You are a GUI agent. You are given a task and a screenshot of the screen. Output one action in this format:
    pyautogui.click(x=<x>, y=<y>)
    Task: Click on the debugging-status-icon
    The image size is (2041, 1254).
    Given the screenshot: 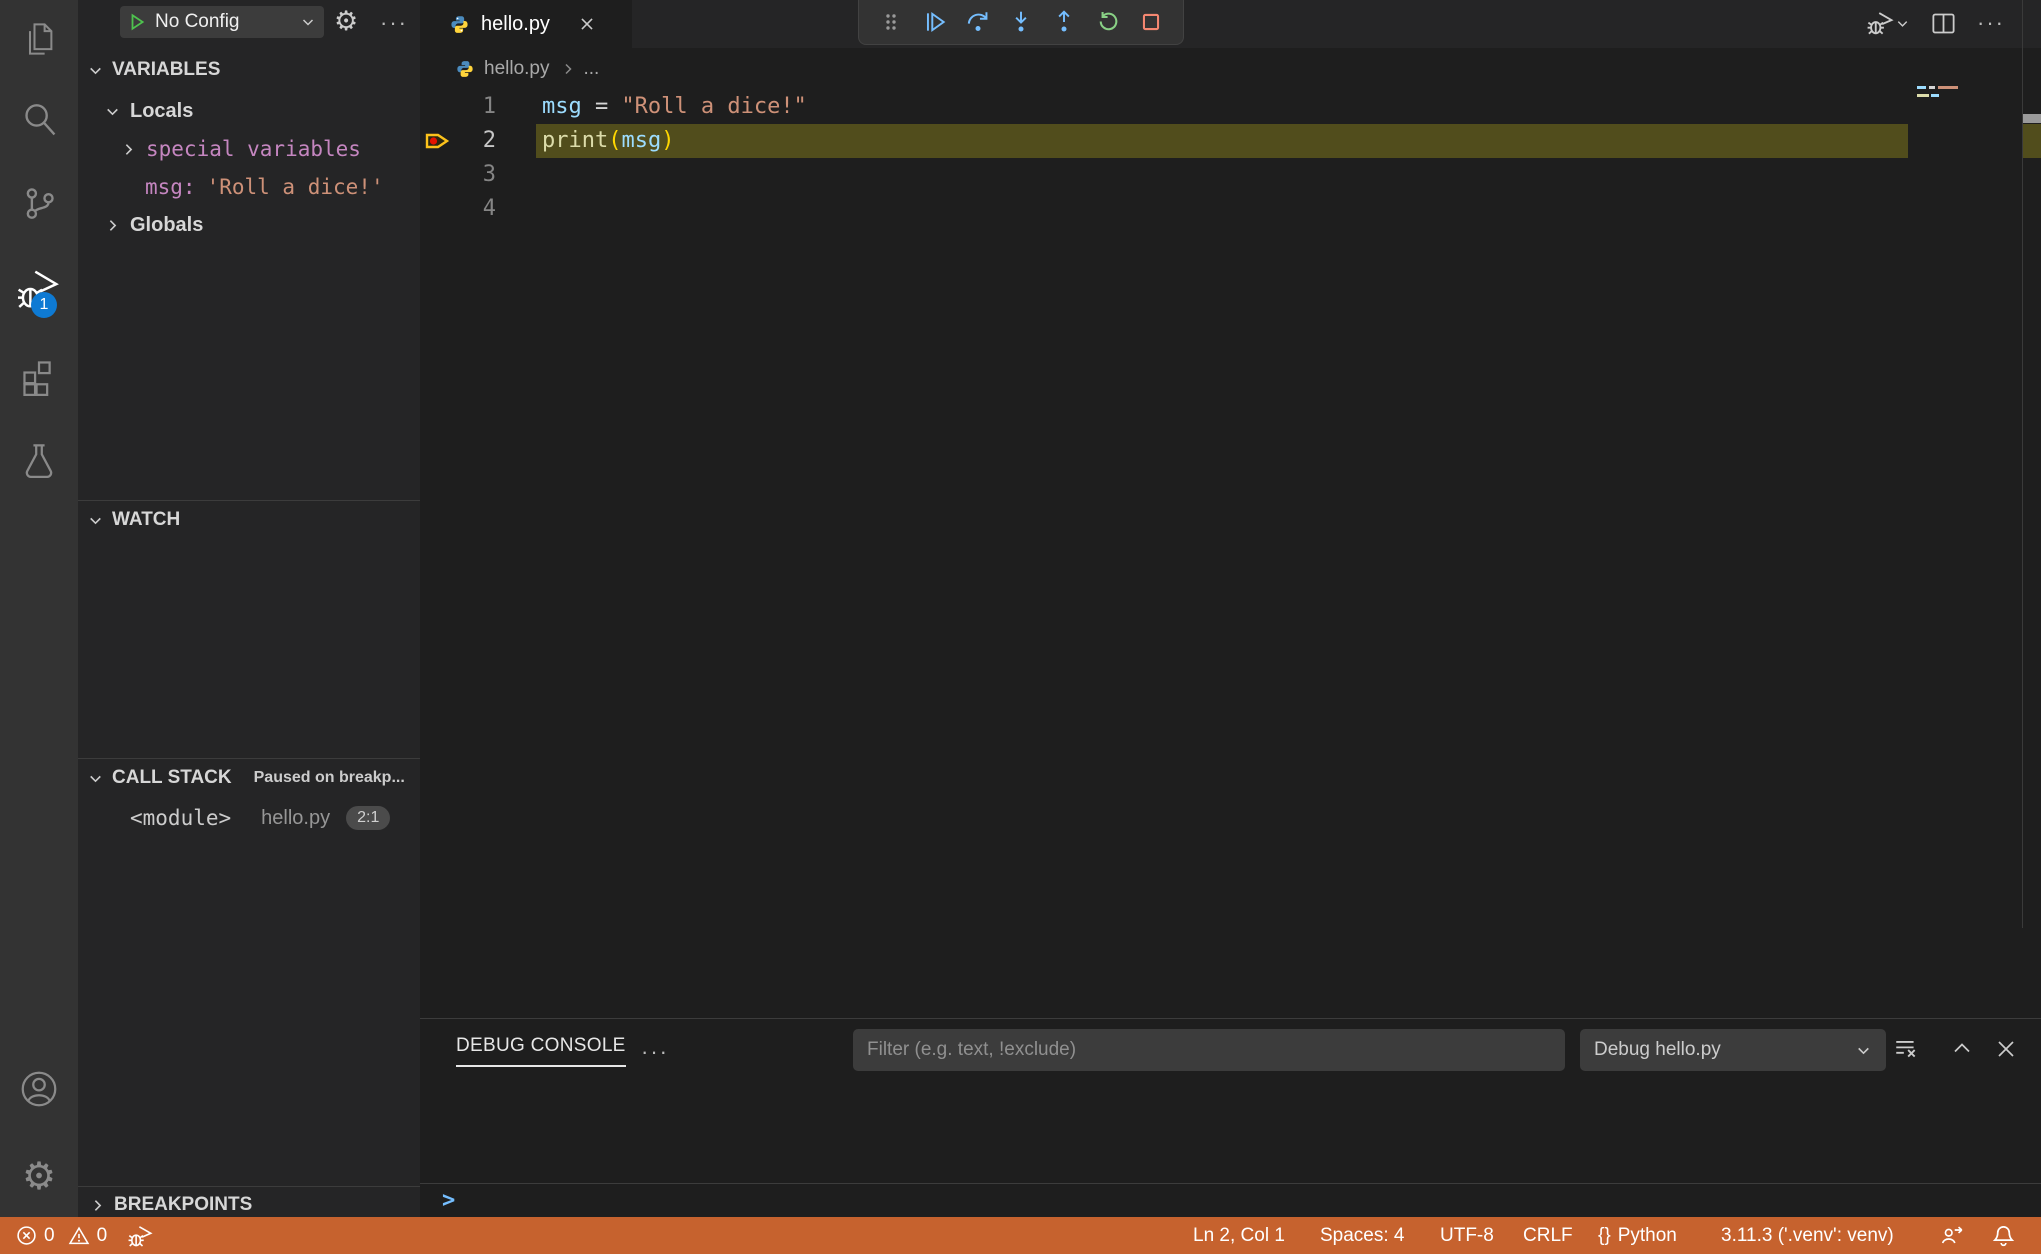 What is the action you would take?
    pyautogui.click(x=141, y=1235)
    